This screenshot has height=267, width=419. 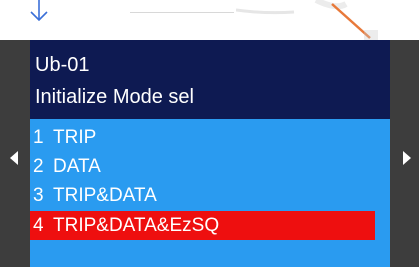 What do you see at coordinates (202, 166) in the screenshot?
I see `option-data: 2 DATA` at bounding box center [202, 166].